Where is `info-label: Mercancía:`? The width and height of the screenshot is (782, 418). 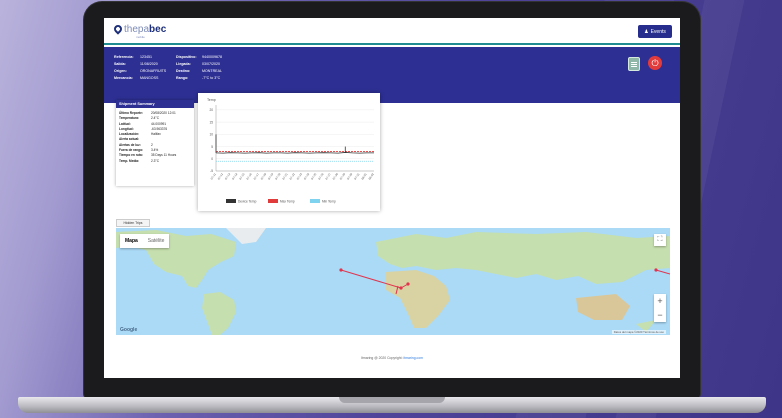 info-label: Mercancía: is located at coordinates (123, 78).